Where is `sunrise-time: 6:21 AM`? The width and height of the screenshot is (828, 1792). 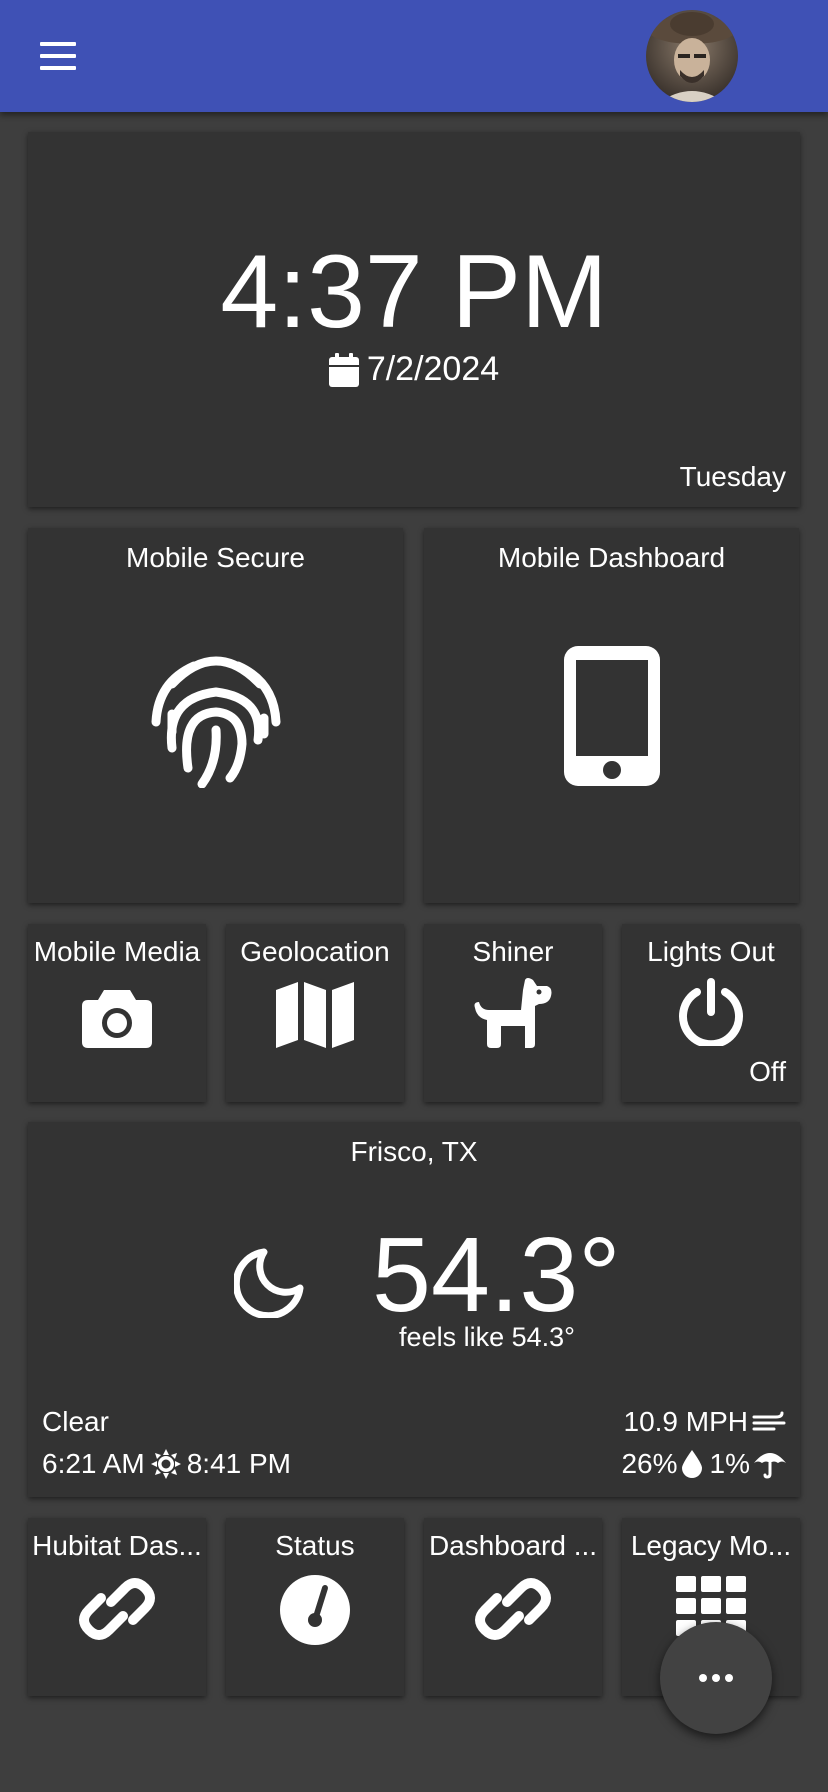
sunrise-time: 6:21 AM is located at coordinates (93, 1463).